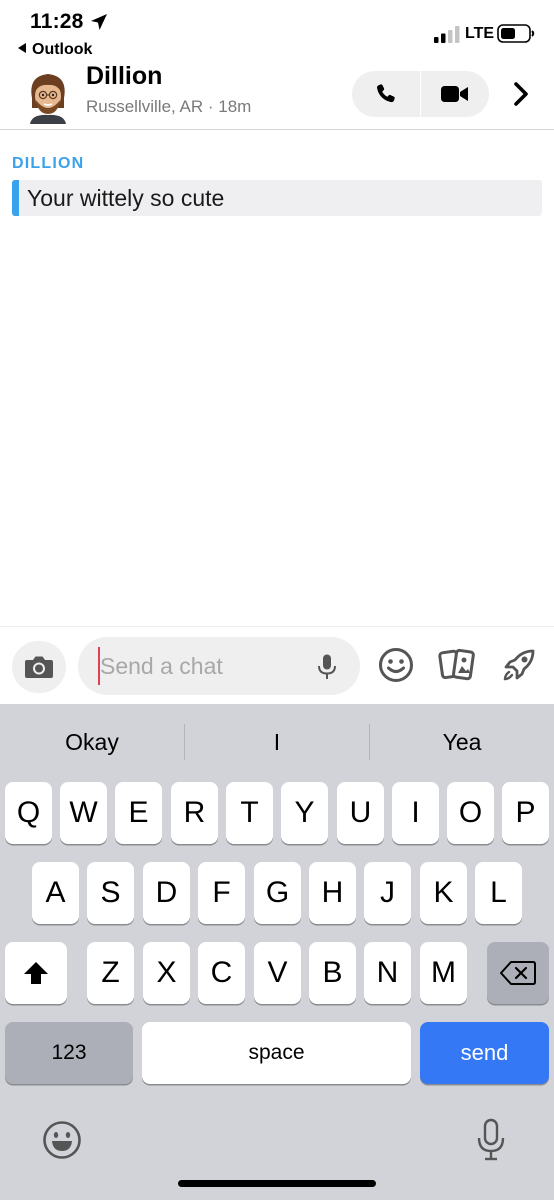  I want to click on message-bubble: Your wittely so cute, so click(277, 198).